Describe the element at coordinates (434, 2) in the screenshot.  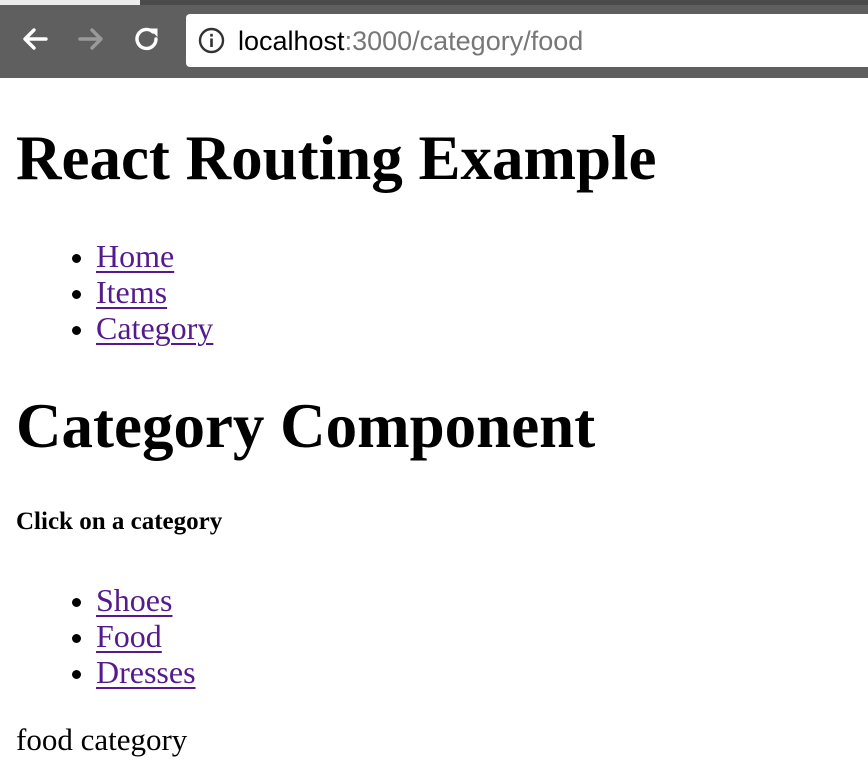
I see `tab-strip` at that location.